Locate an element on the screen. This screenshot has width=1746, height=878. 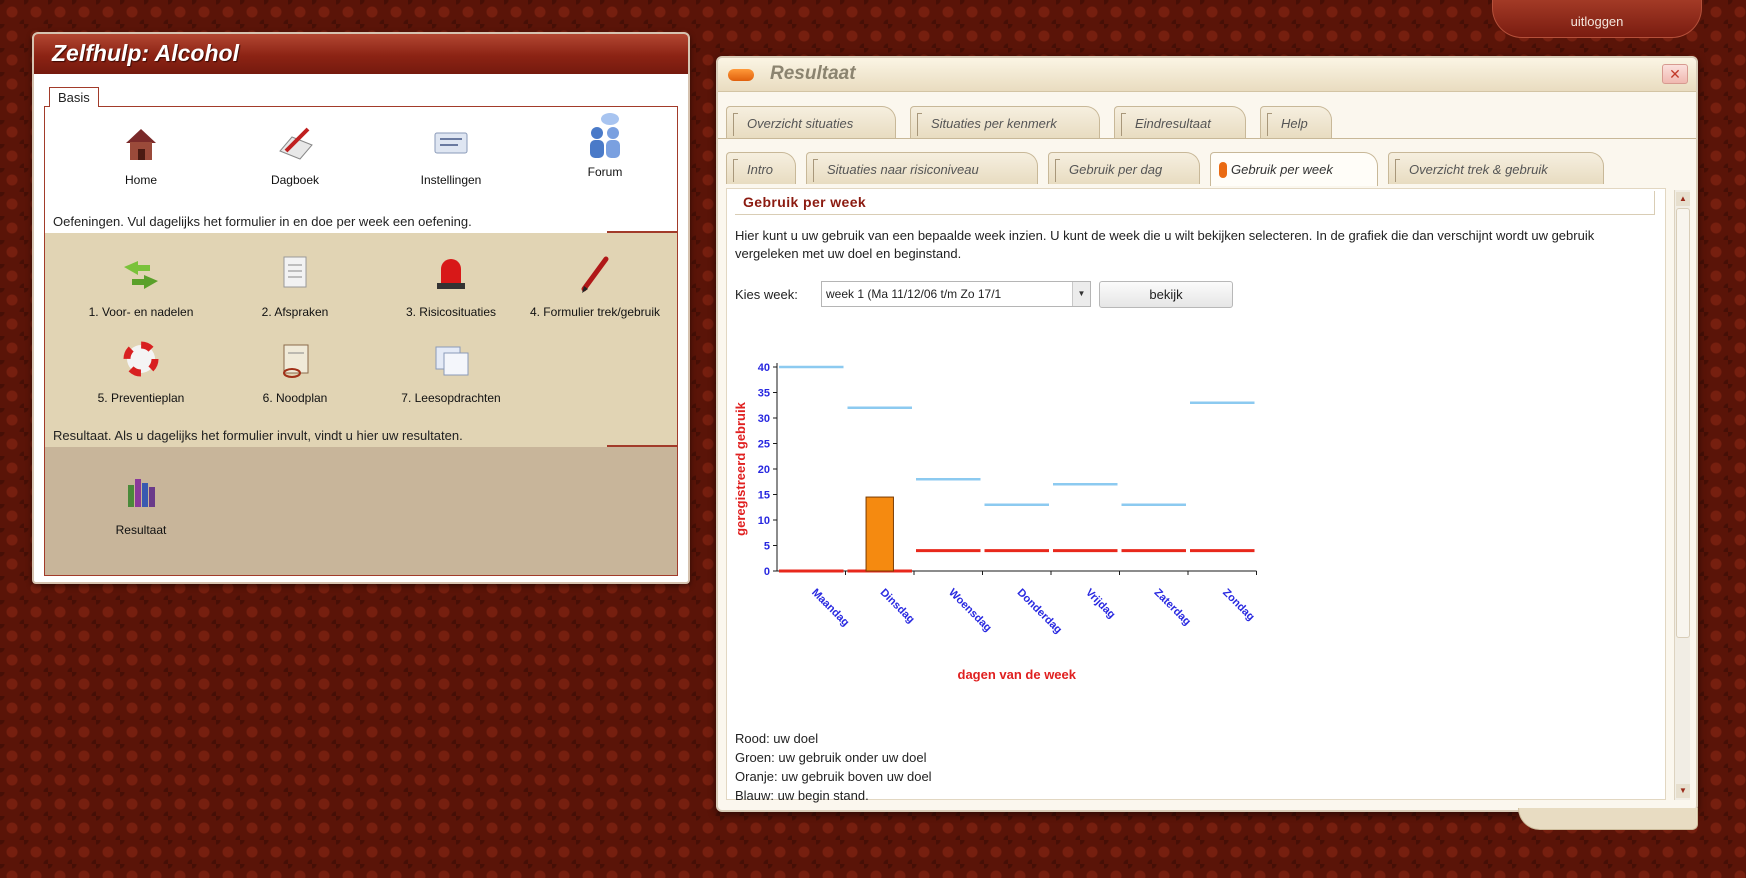
y-tick-label: 20 is located at coordinates (764, 470).